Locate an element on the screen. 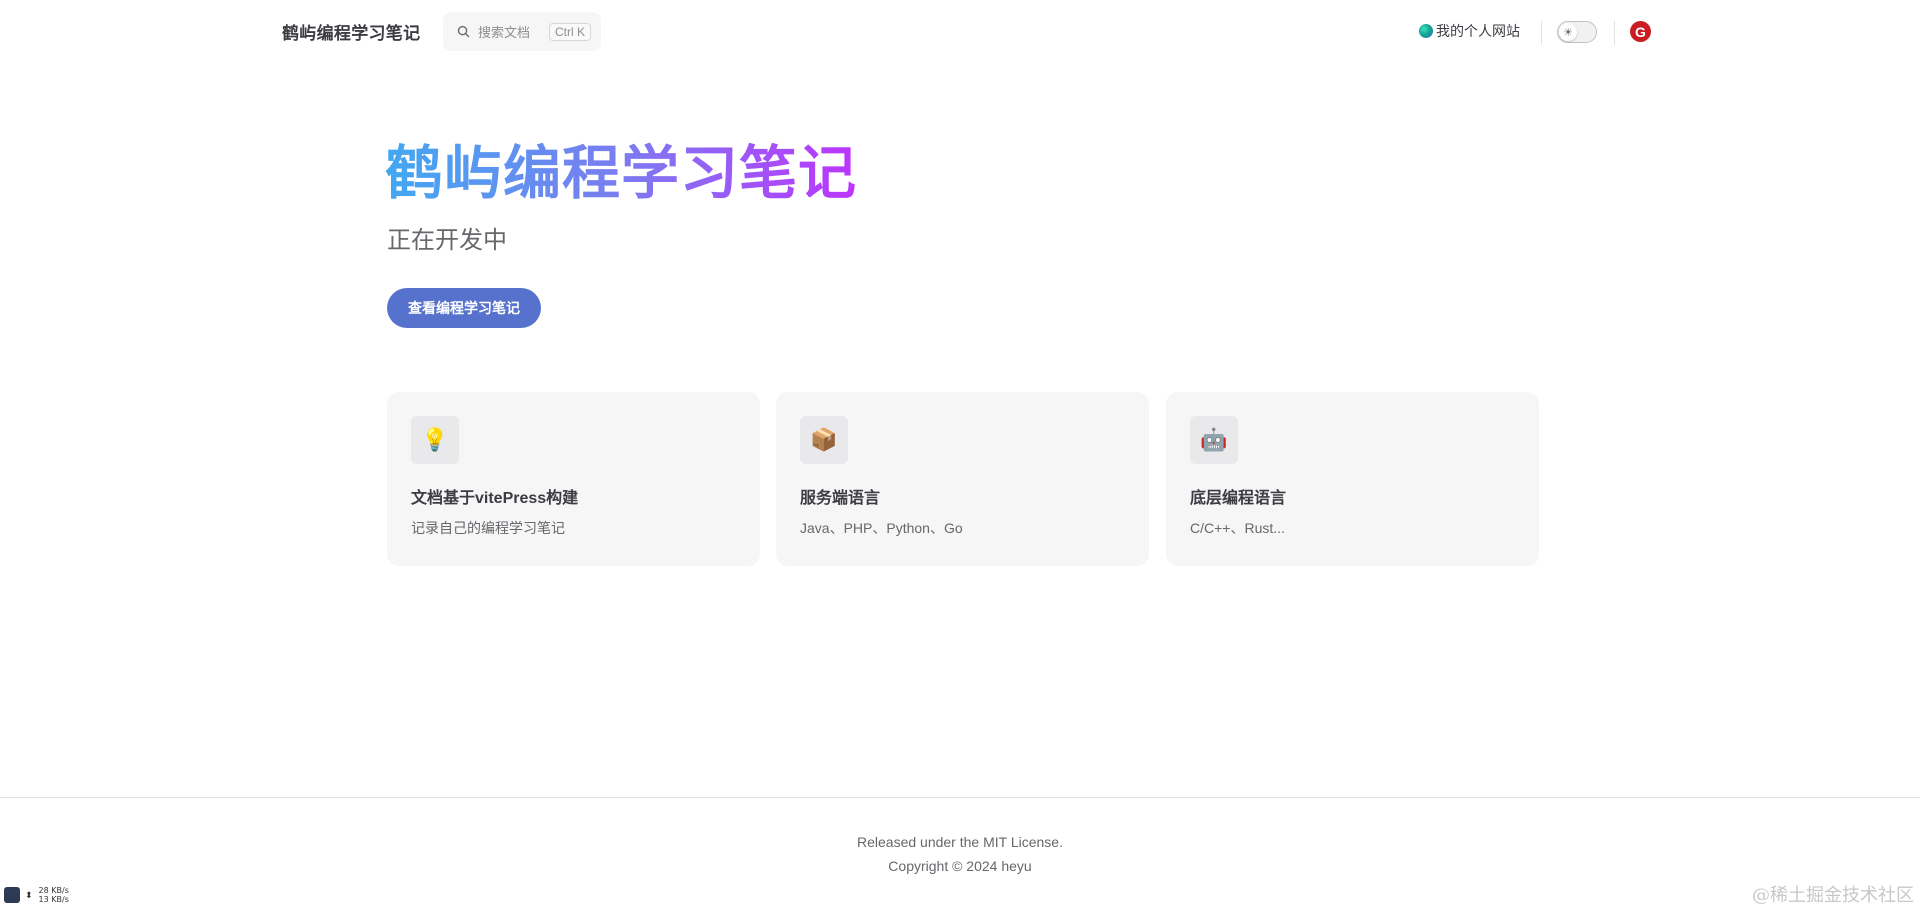  feature-card: 💡 文档基于vitePress构建 记录自己的编程学习笔记 is located at coordinates (573, 479).